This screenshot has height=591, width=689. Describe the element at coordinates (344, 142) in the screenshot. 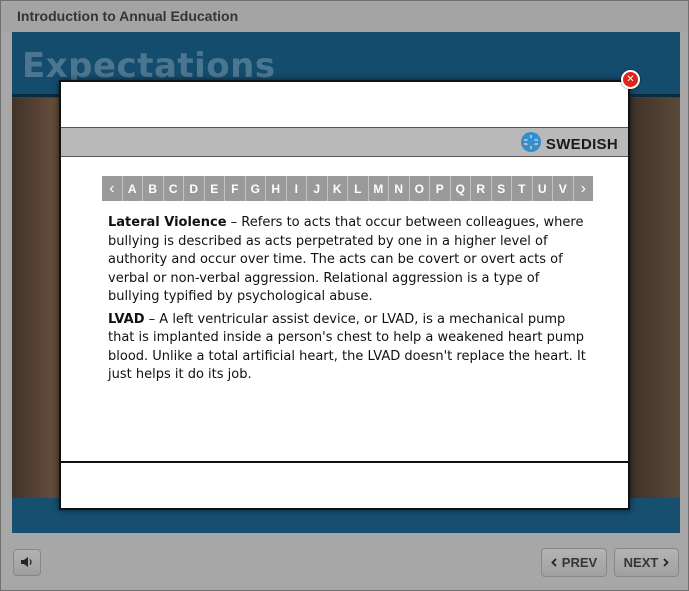

I see `brand-bar: SWEDISH` at that location.